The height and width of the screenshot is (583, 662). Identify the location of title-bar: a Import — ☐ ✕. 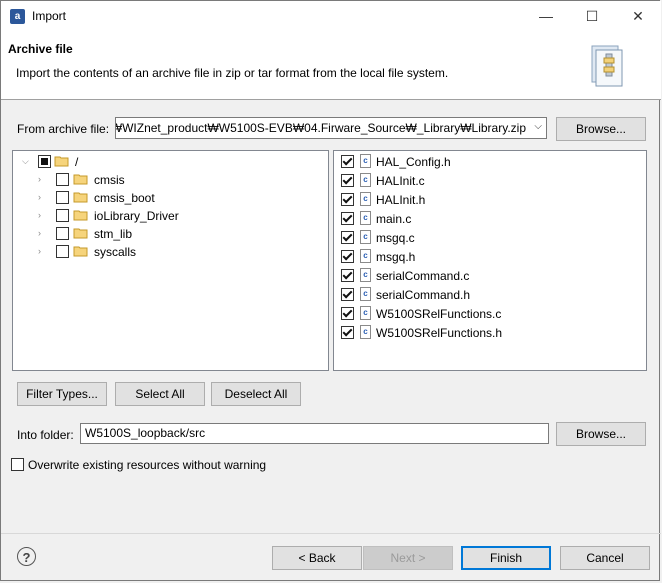
(331, 16).